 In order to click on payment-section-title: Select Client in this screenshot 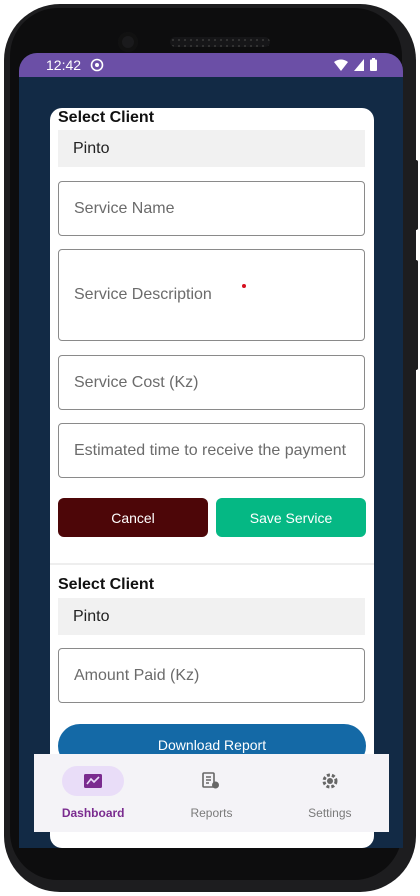, I will do `click(106, 584)`.